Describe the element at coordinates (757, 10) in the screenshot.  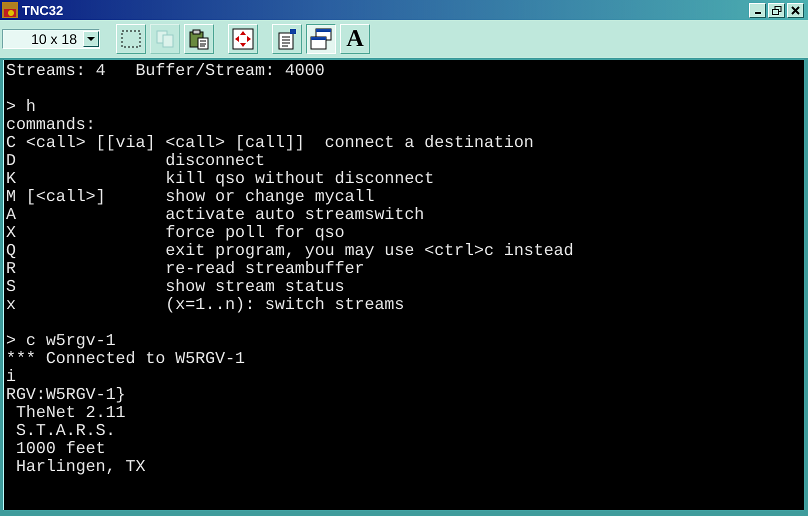
I see `minimize-button` at that location.